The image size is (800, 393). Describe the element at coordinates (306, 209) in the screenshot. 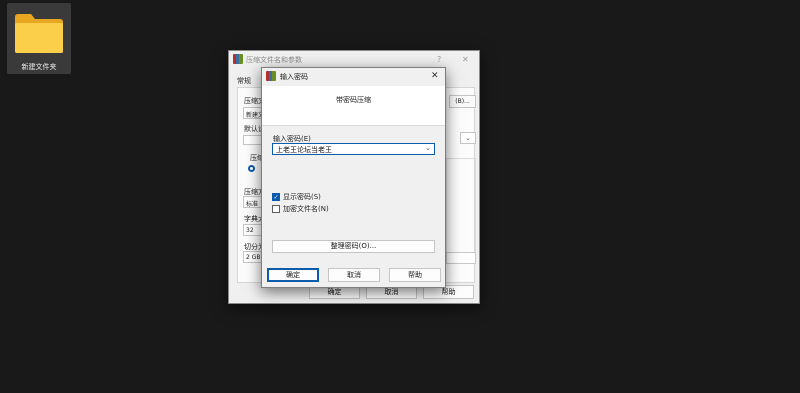

I see `encrypt-filenames-label: 加密文件名(N)` at that location.